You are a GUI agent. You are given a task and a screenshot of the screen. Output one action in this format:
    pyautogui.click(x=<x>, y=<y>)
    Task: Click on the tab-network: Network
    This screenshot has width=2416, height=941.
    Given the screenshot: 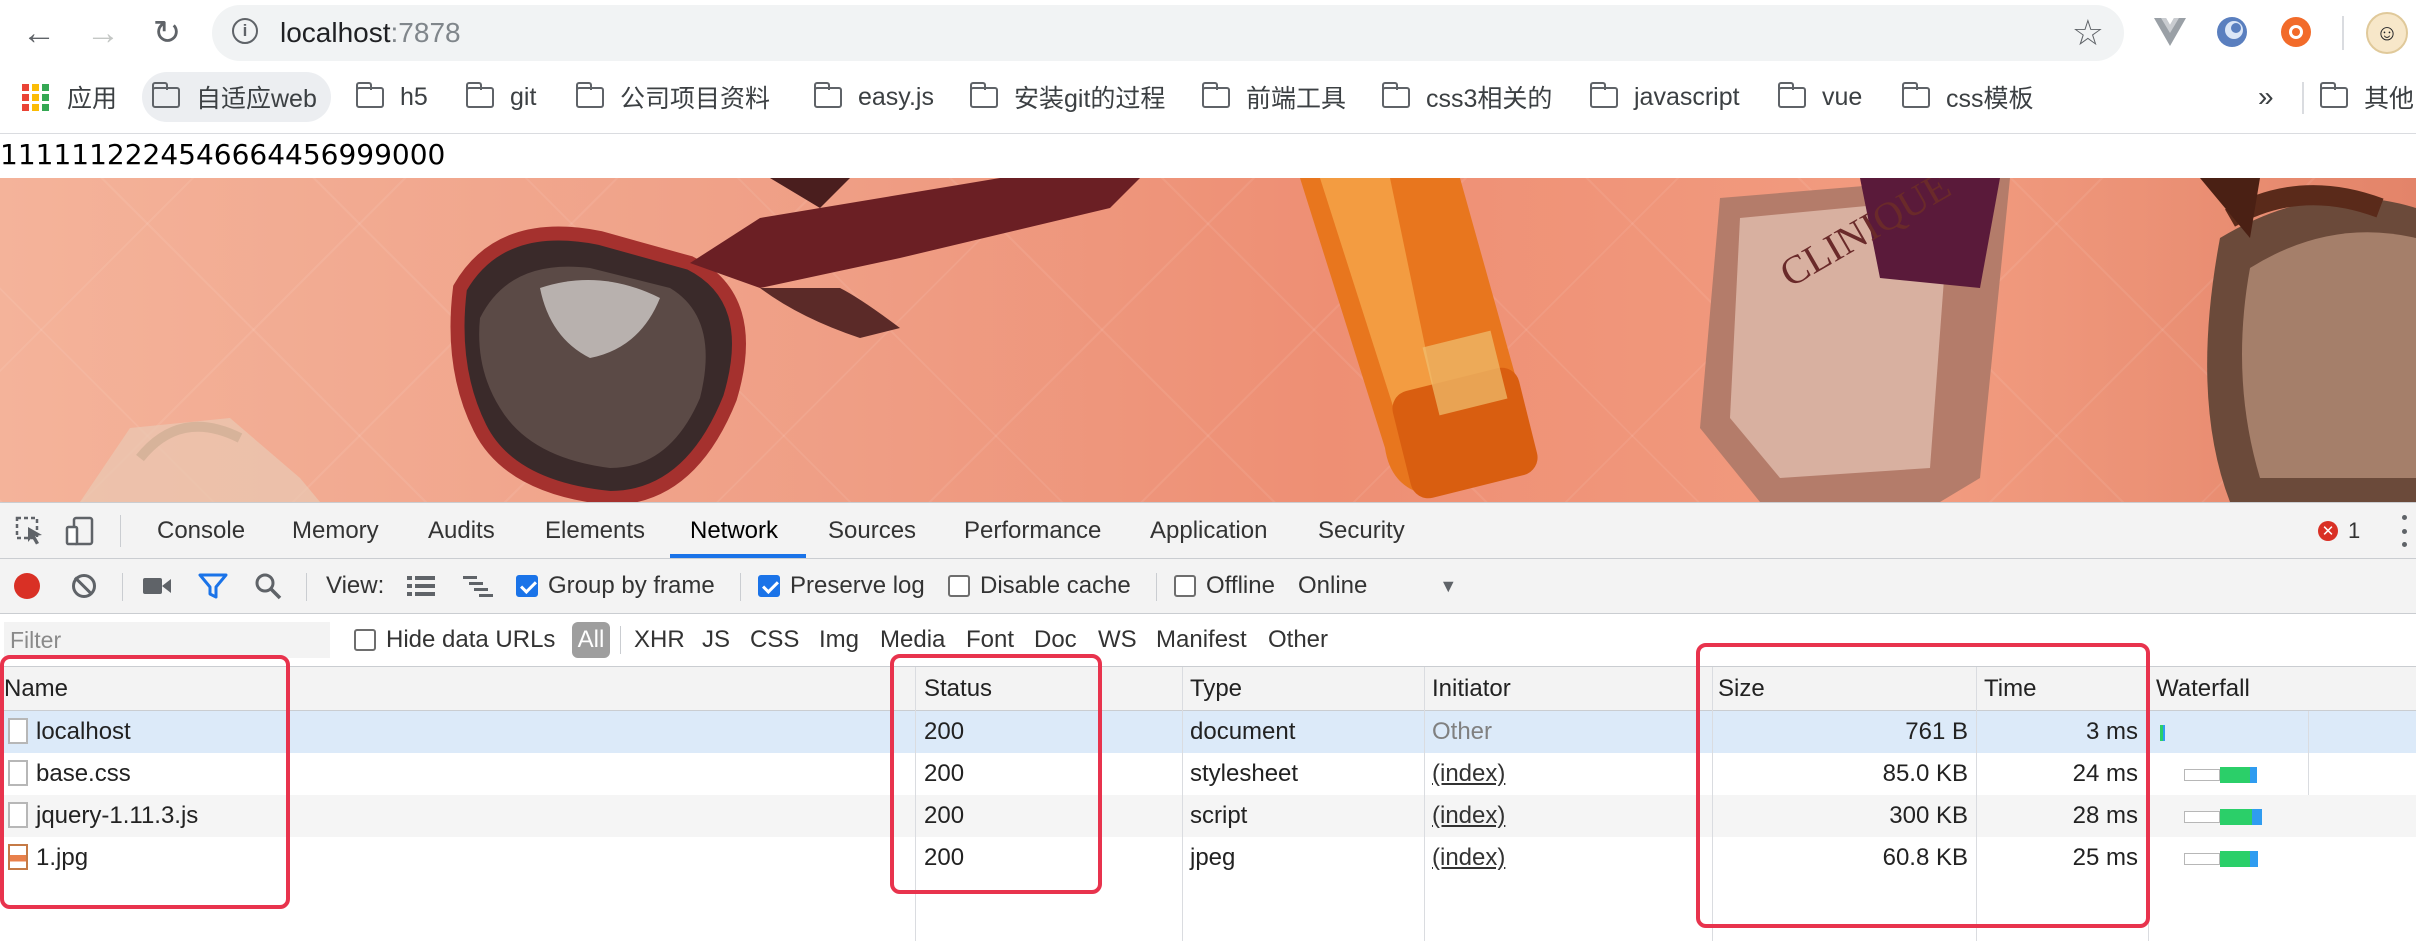 What is the action you would take?
    pyautogui.click(x=734, y=530)
    